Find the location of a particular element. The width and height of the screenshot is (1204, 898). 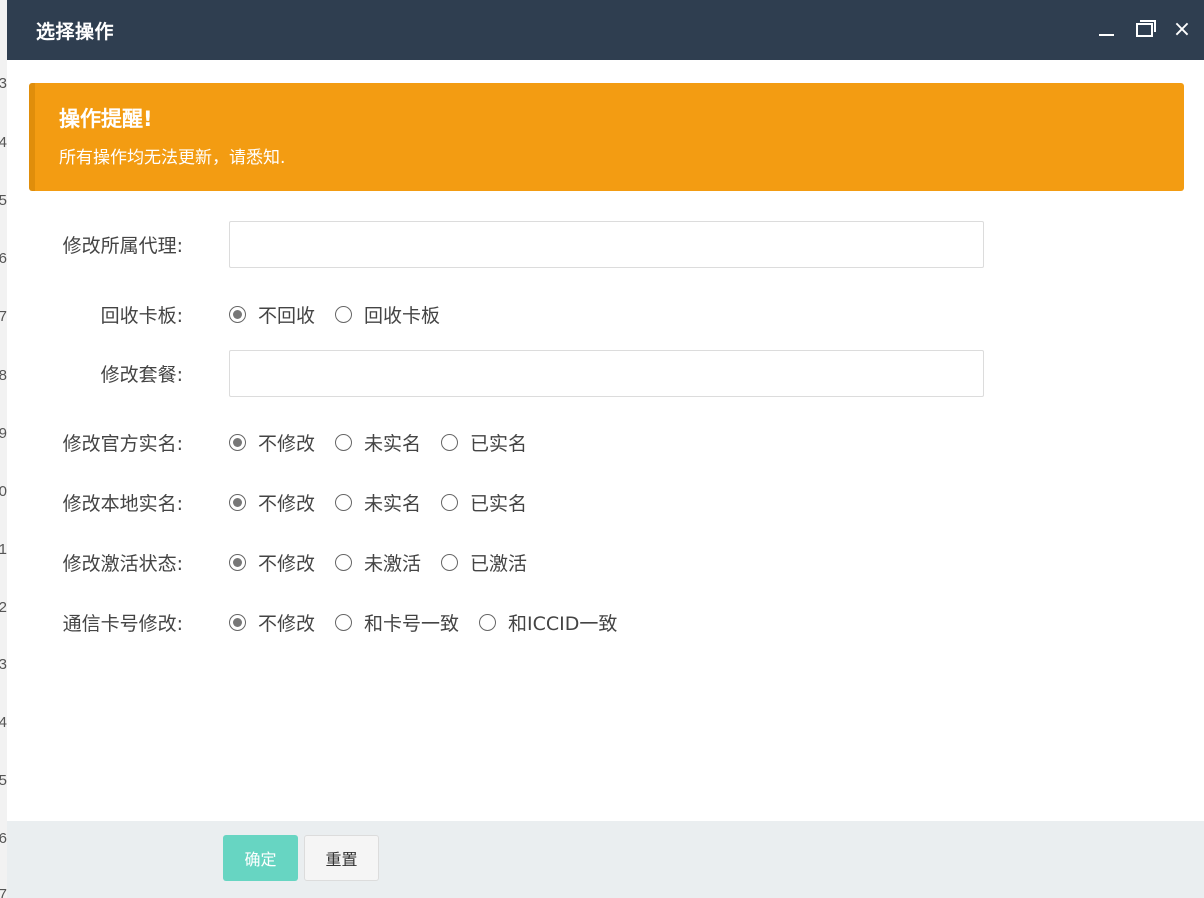

close-icon: × is located at coordinates (1182, 29).